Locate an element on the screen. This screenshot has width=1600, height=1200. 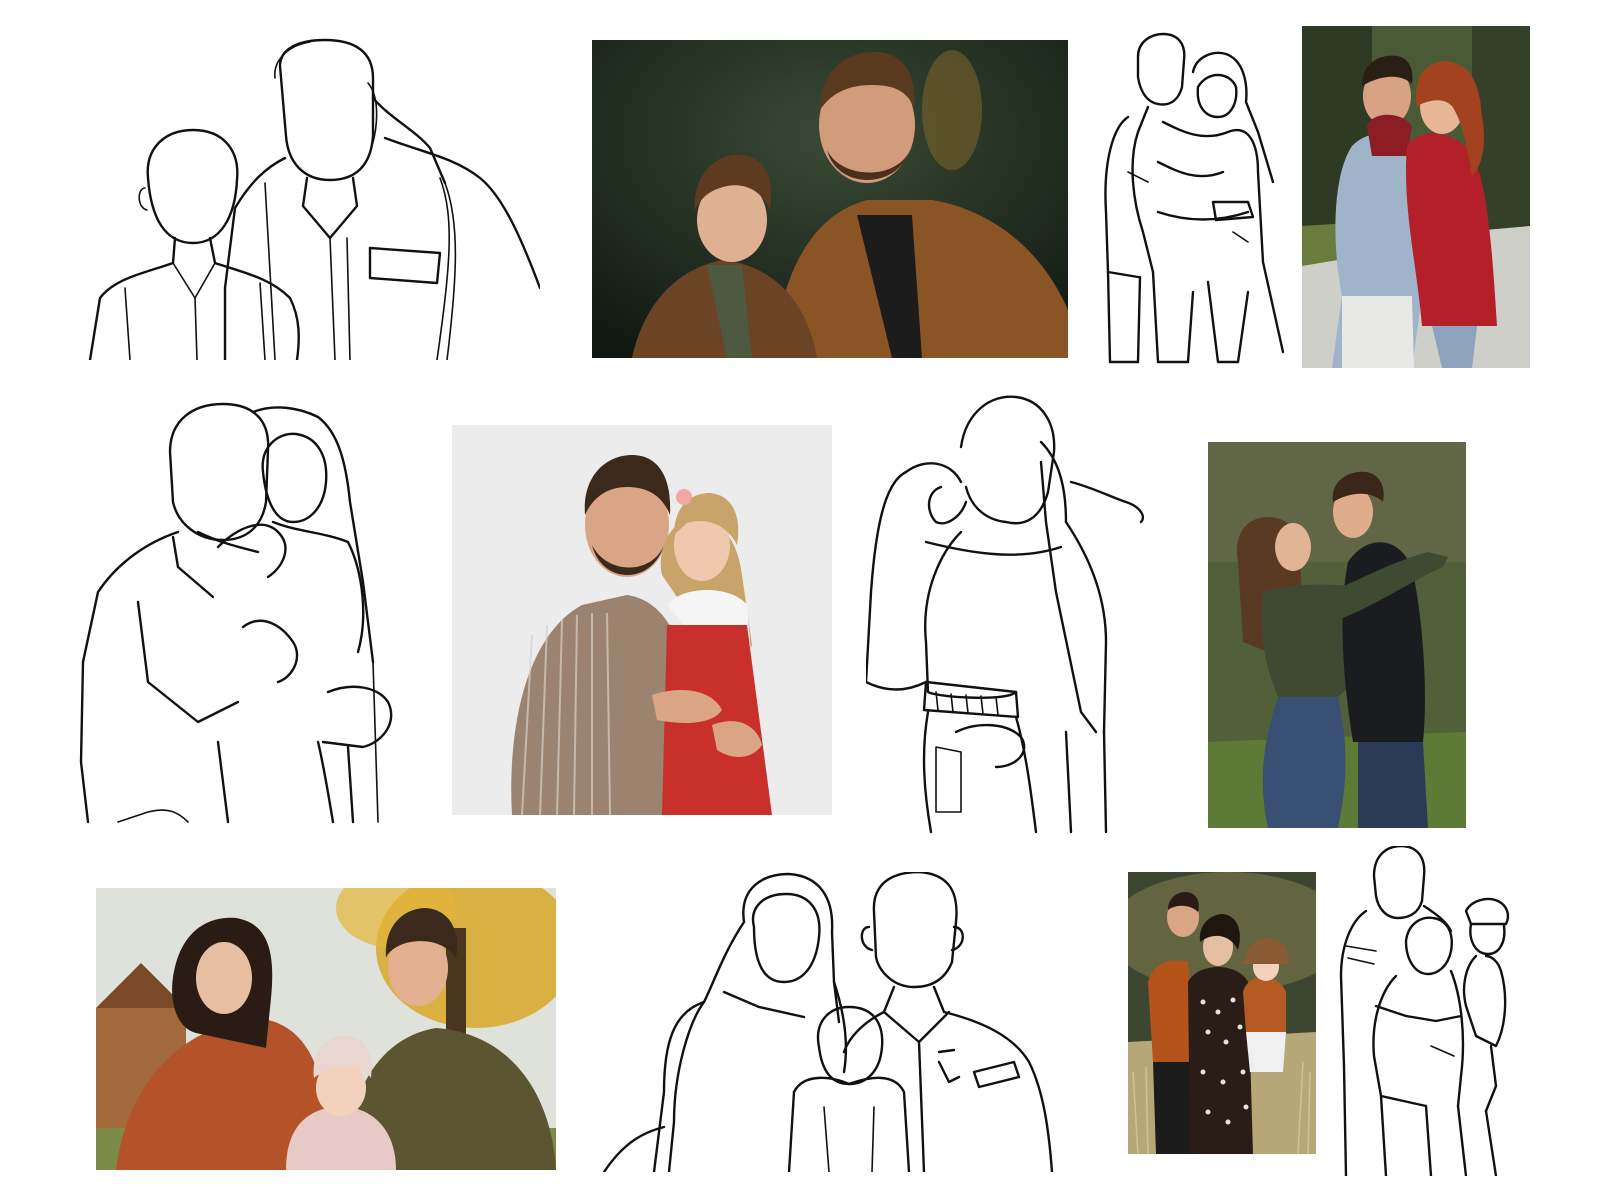
line-drawing-couple-kiss is located at coordinates (1006, 614).